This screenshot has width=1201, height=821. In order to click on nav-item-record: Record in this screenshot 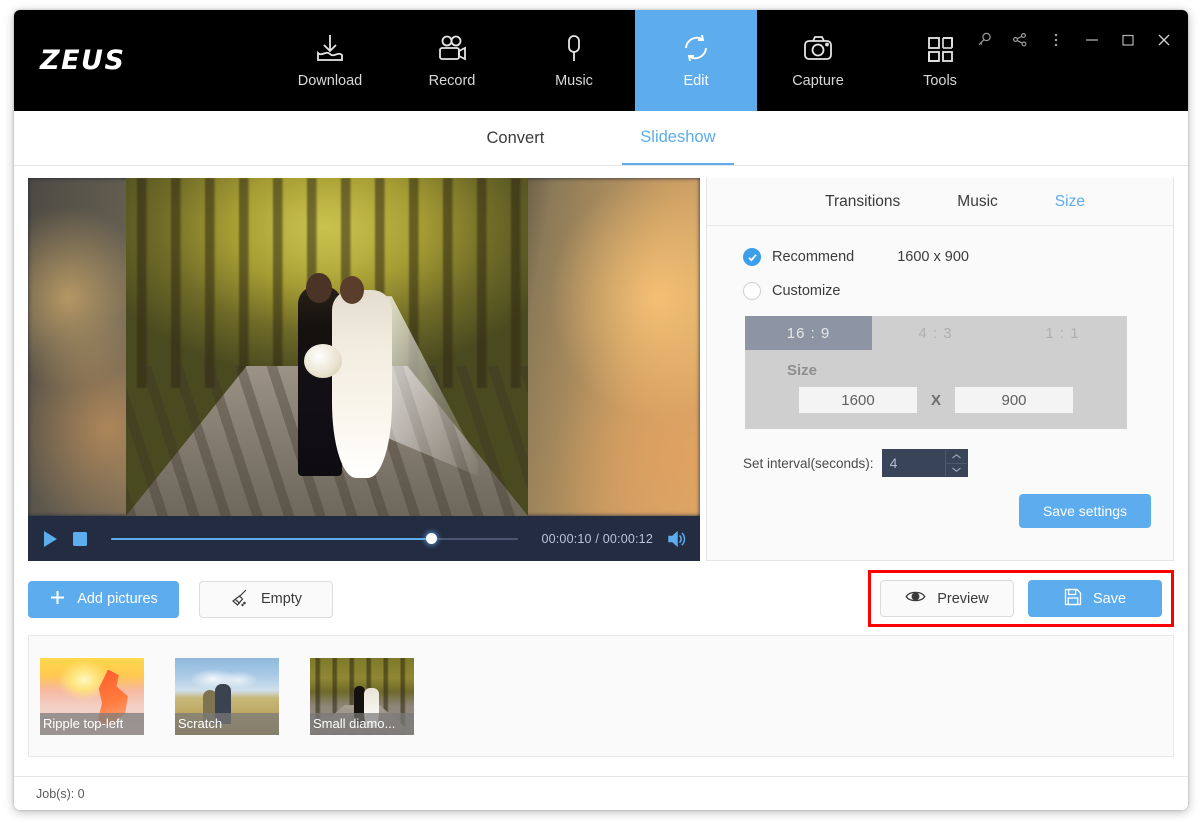, I will do `click(452, 60)`.